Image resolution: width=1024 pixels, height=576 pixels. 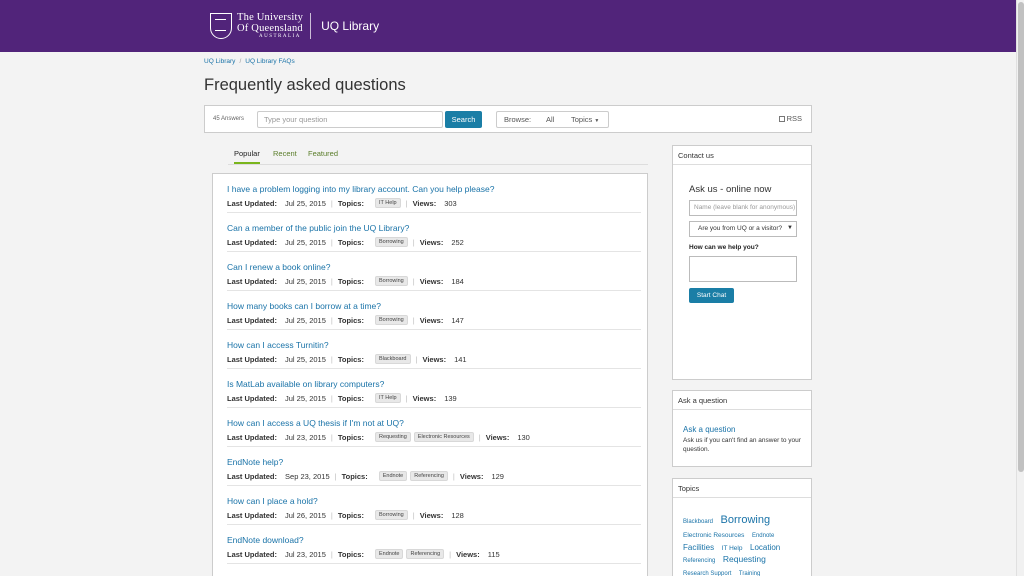 What do you see at coordinates (743, 208) in the screenshot?
I see `name-input: Name (leave blank for anonymous)` at bounding box center [743, 208].